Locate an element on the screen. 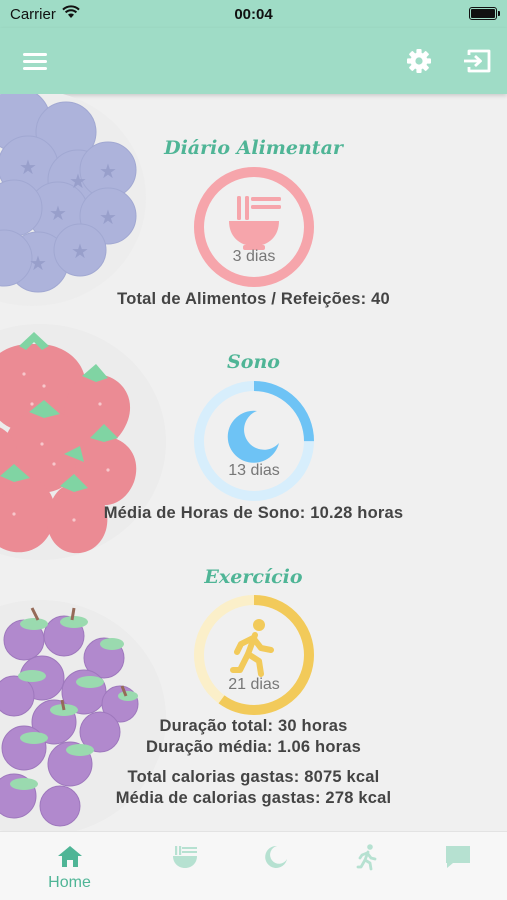 This screenshot has height=900, width=507. exercise-title: Exercício is located at coordinates (253, 577).